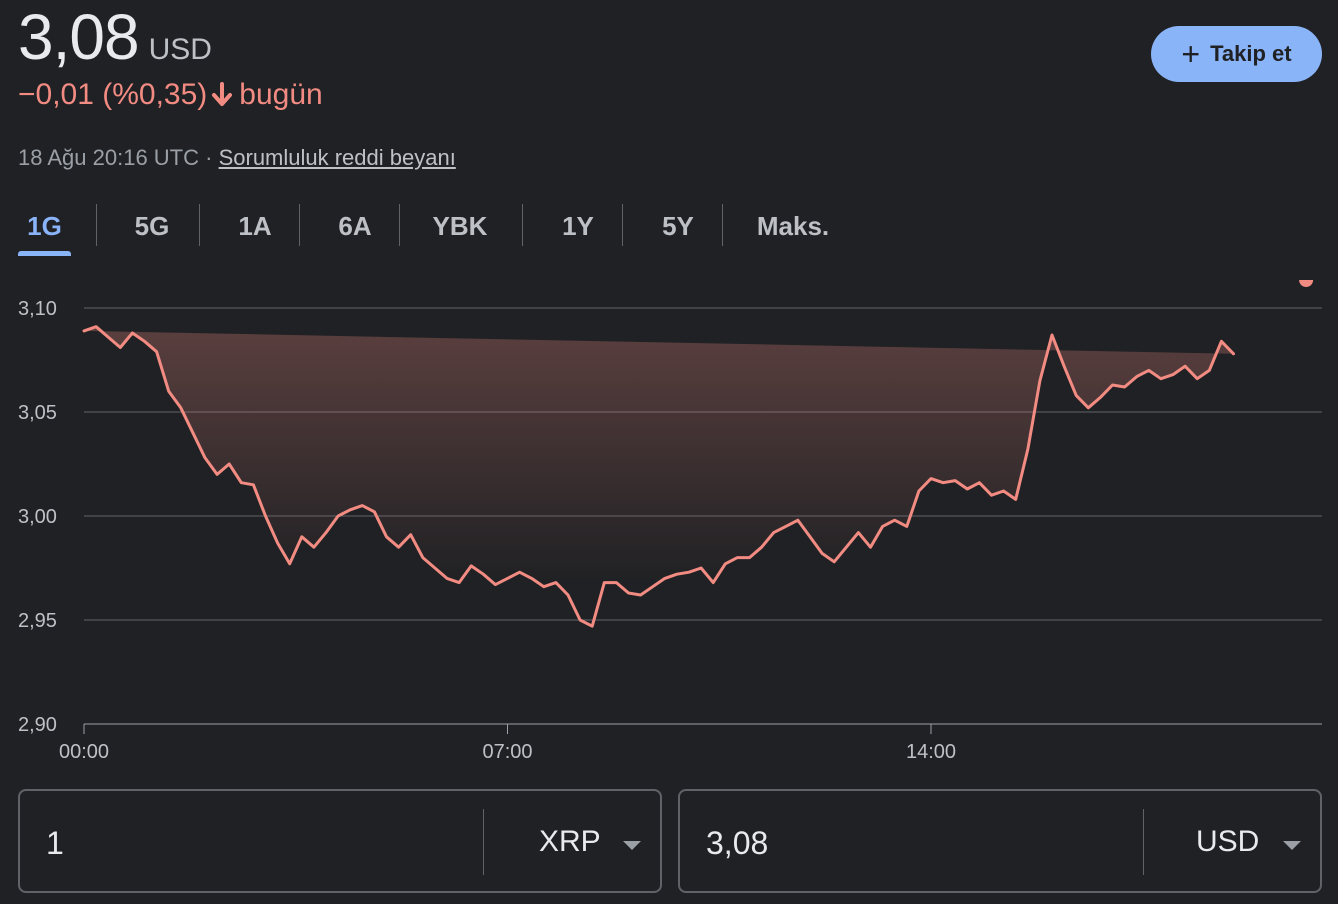 Image resolution: width=1338 pixels, height=904 pixels. Describe the element at coordinates (570, 842) in the screenshot. I see `from-currency-select: XRP` at that location.